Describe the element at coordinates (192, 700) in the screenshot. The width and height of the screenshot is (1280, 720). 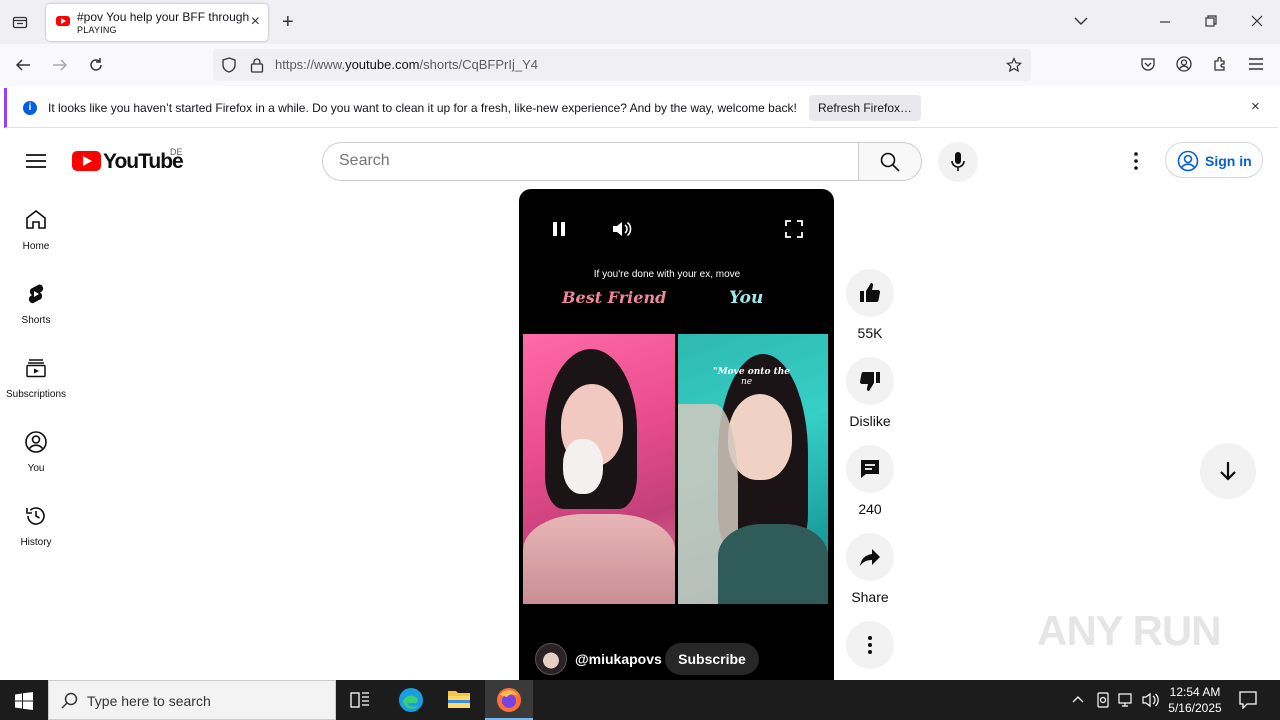
I see `taskbar-search-box: Type here to search` at that location.